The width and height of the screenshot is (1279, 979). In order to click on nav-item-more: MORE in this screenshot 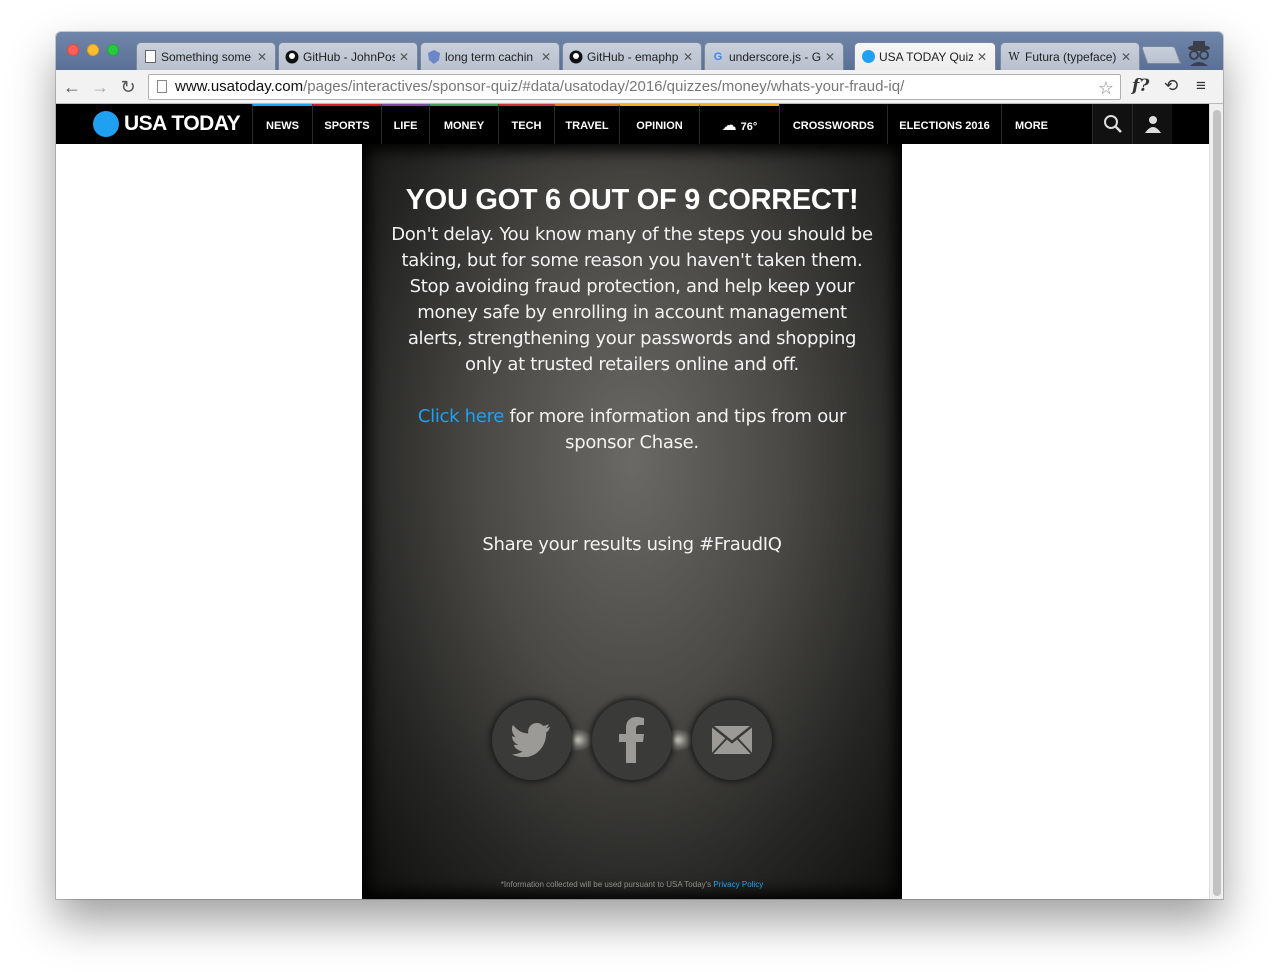, I will do `click(1031, 124)`.